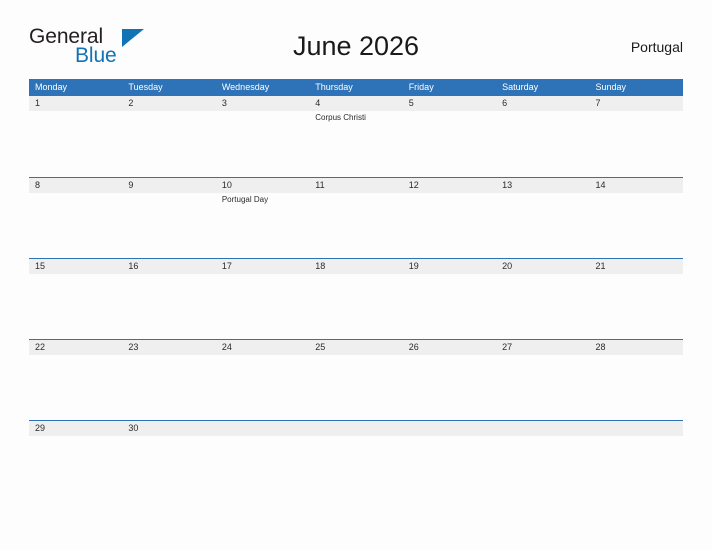  I want to click on day-cell-16: 16, so click(168, 299).